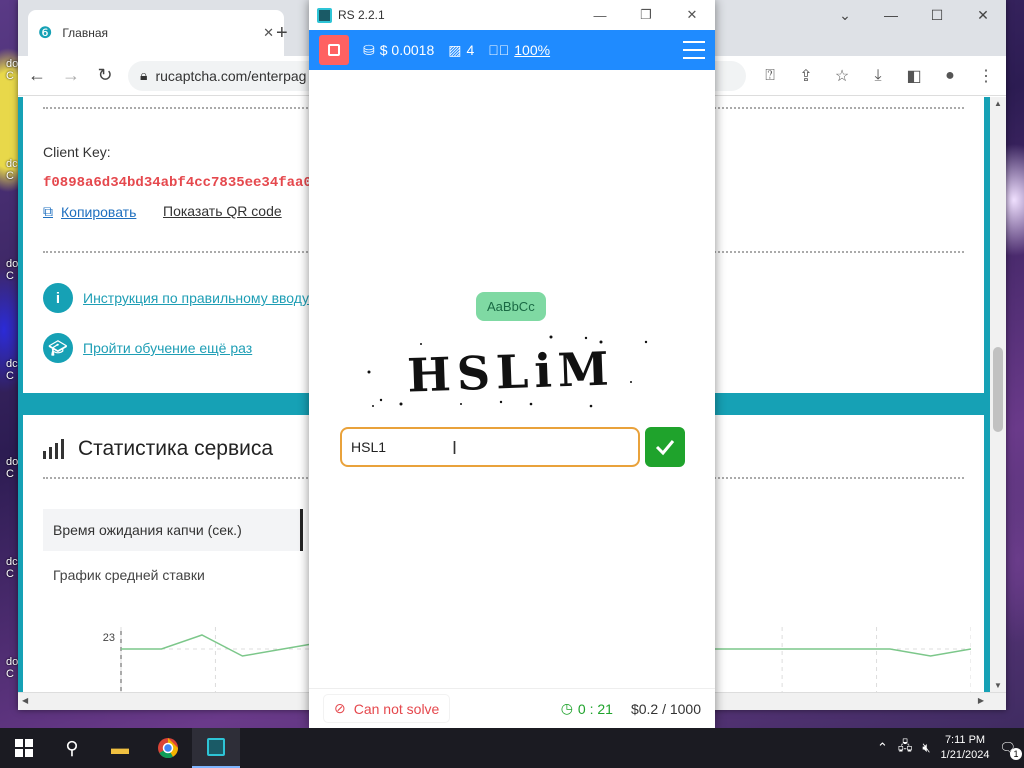 This screenshot has width=1024, height=768. I want to click on share-icon: ⇪, so click(806, 76).